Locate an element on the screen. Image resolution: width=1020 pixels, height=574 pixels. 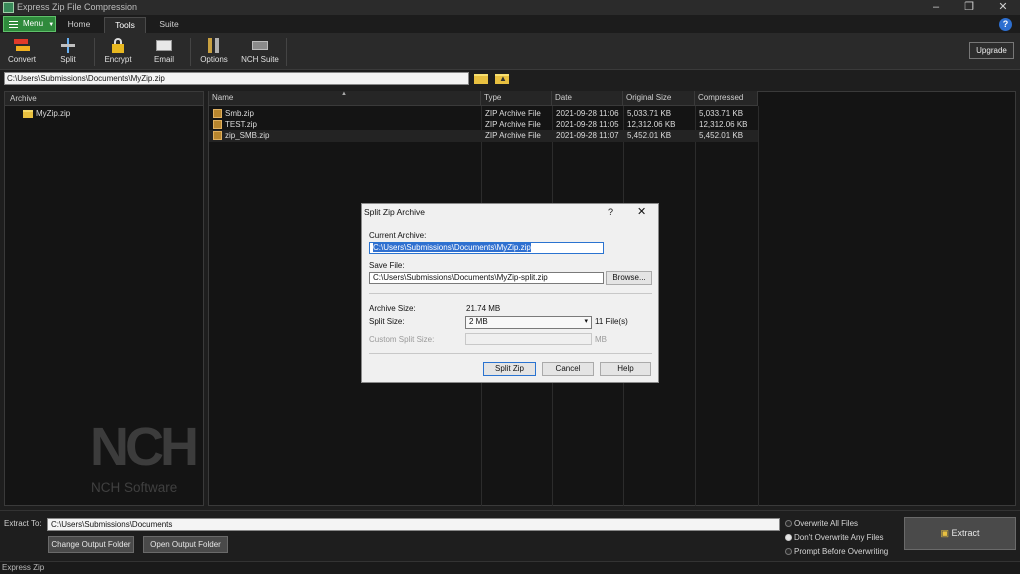
dialog-close-icon: ✕ is located at coordinates (641, 211).